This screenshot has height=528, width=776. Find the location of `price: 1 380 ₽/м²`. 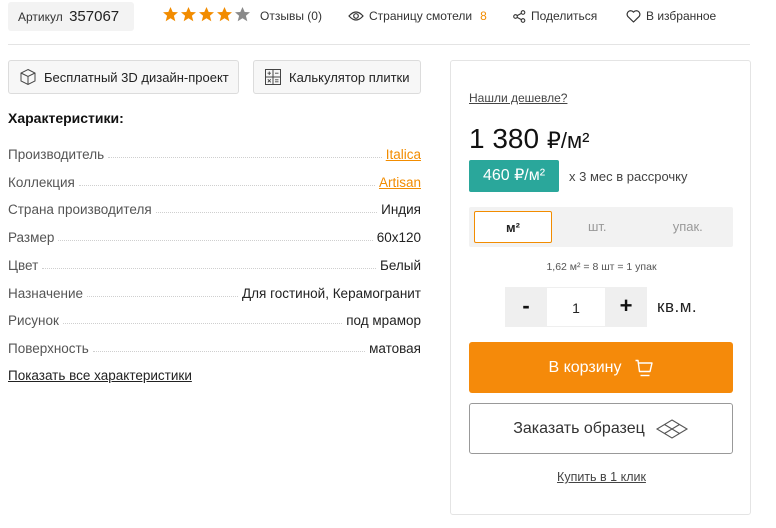

price: 1 380 ₽/м² is located at coordinates (529, 139).